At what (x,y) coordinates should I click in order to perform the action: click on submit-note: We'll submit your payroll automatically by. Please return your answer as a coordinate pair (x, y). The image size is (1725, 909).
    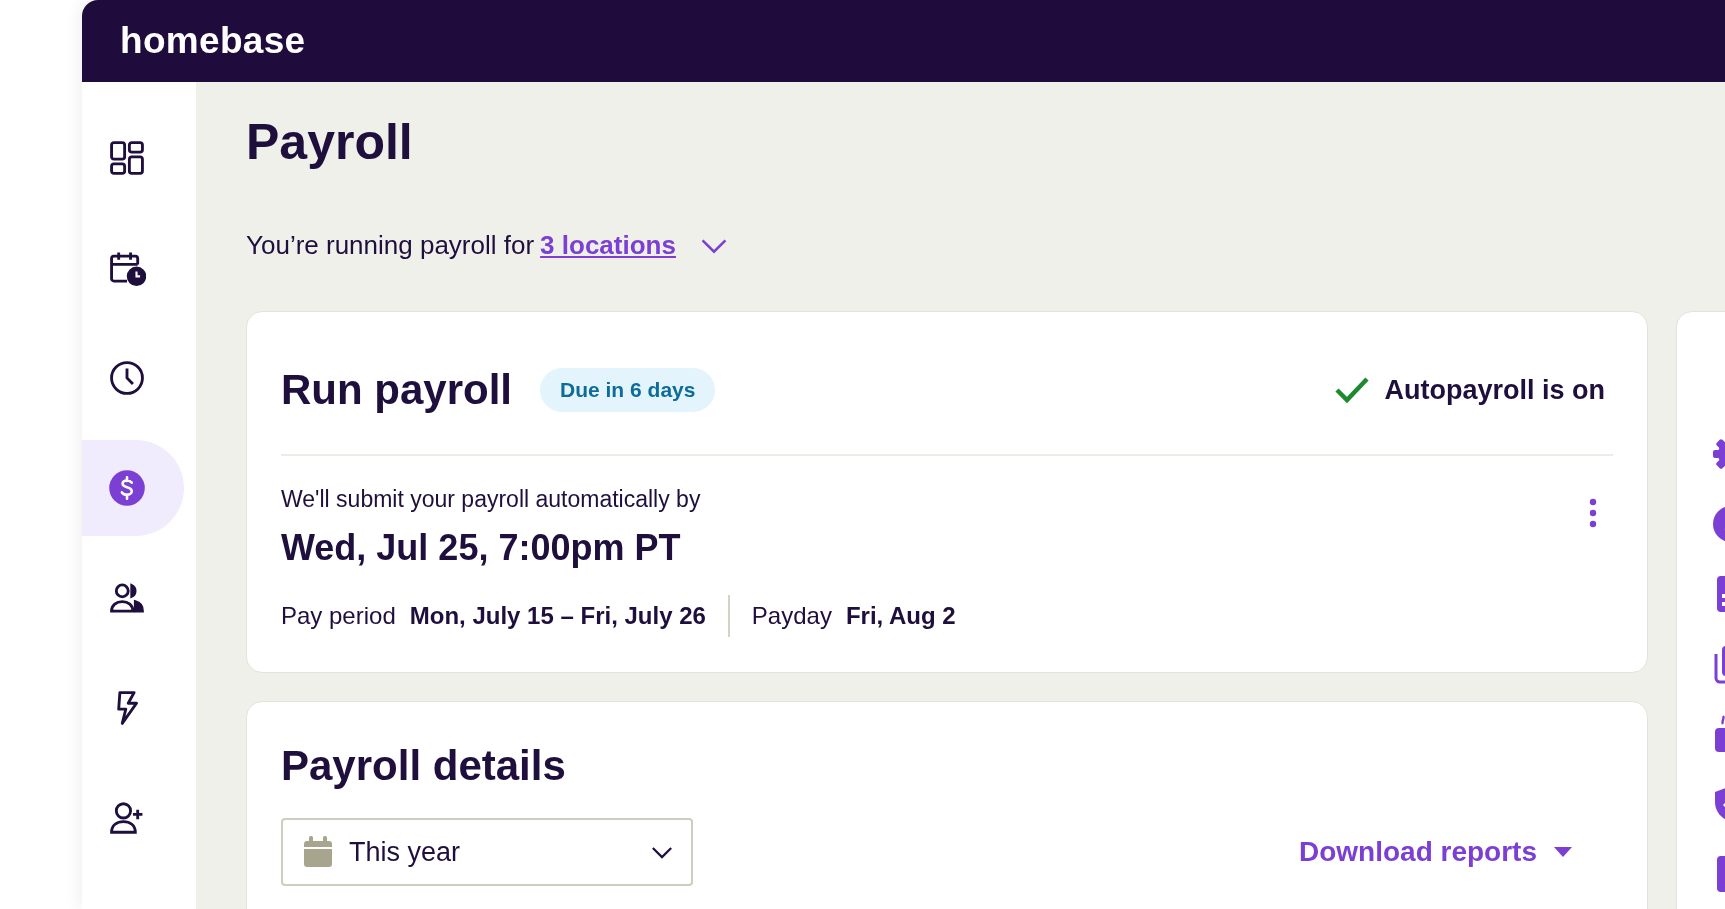
    Looking at the image, I should click on (491, 499).